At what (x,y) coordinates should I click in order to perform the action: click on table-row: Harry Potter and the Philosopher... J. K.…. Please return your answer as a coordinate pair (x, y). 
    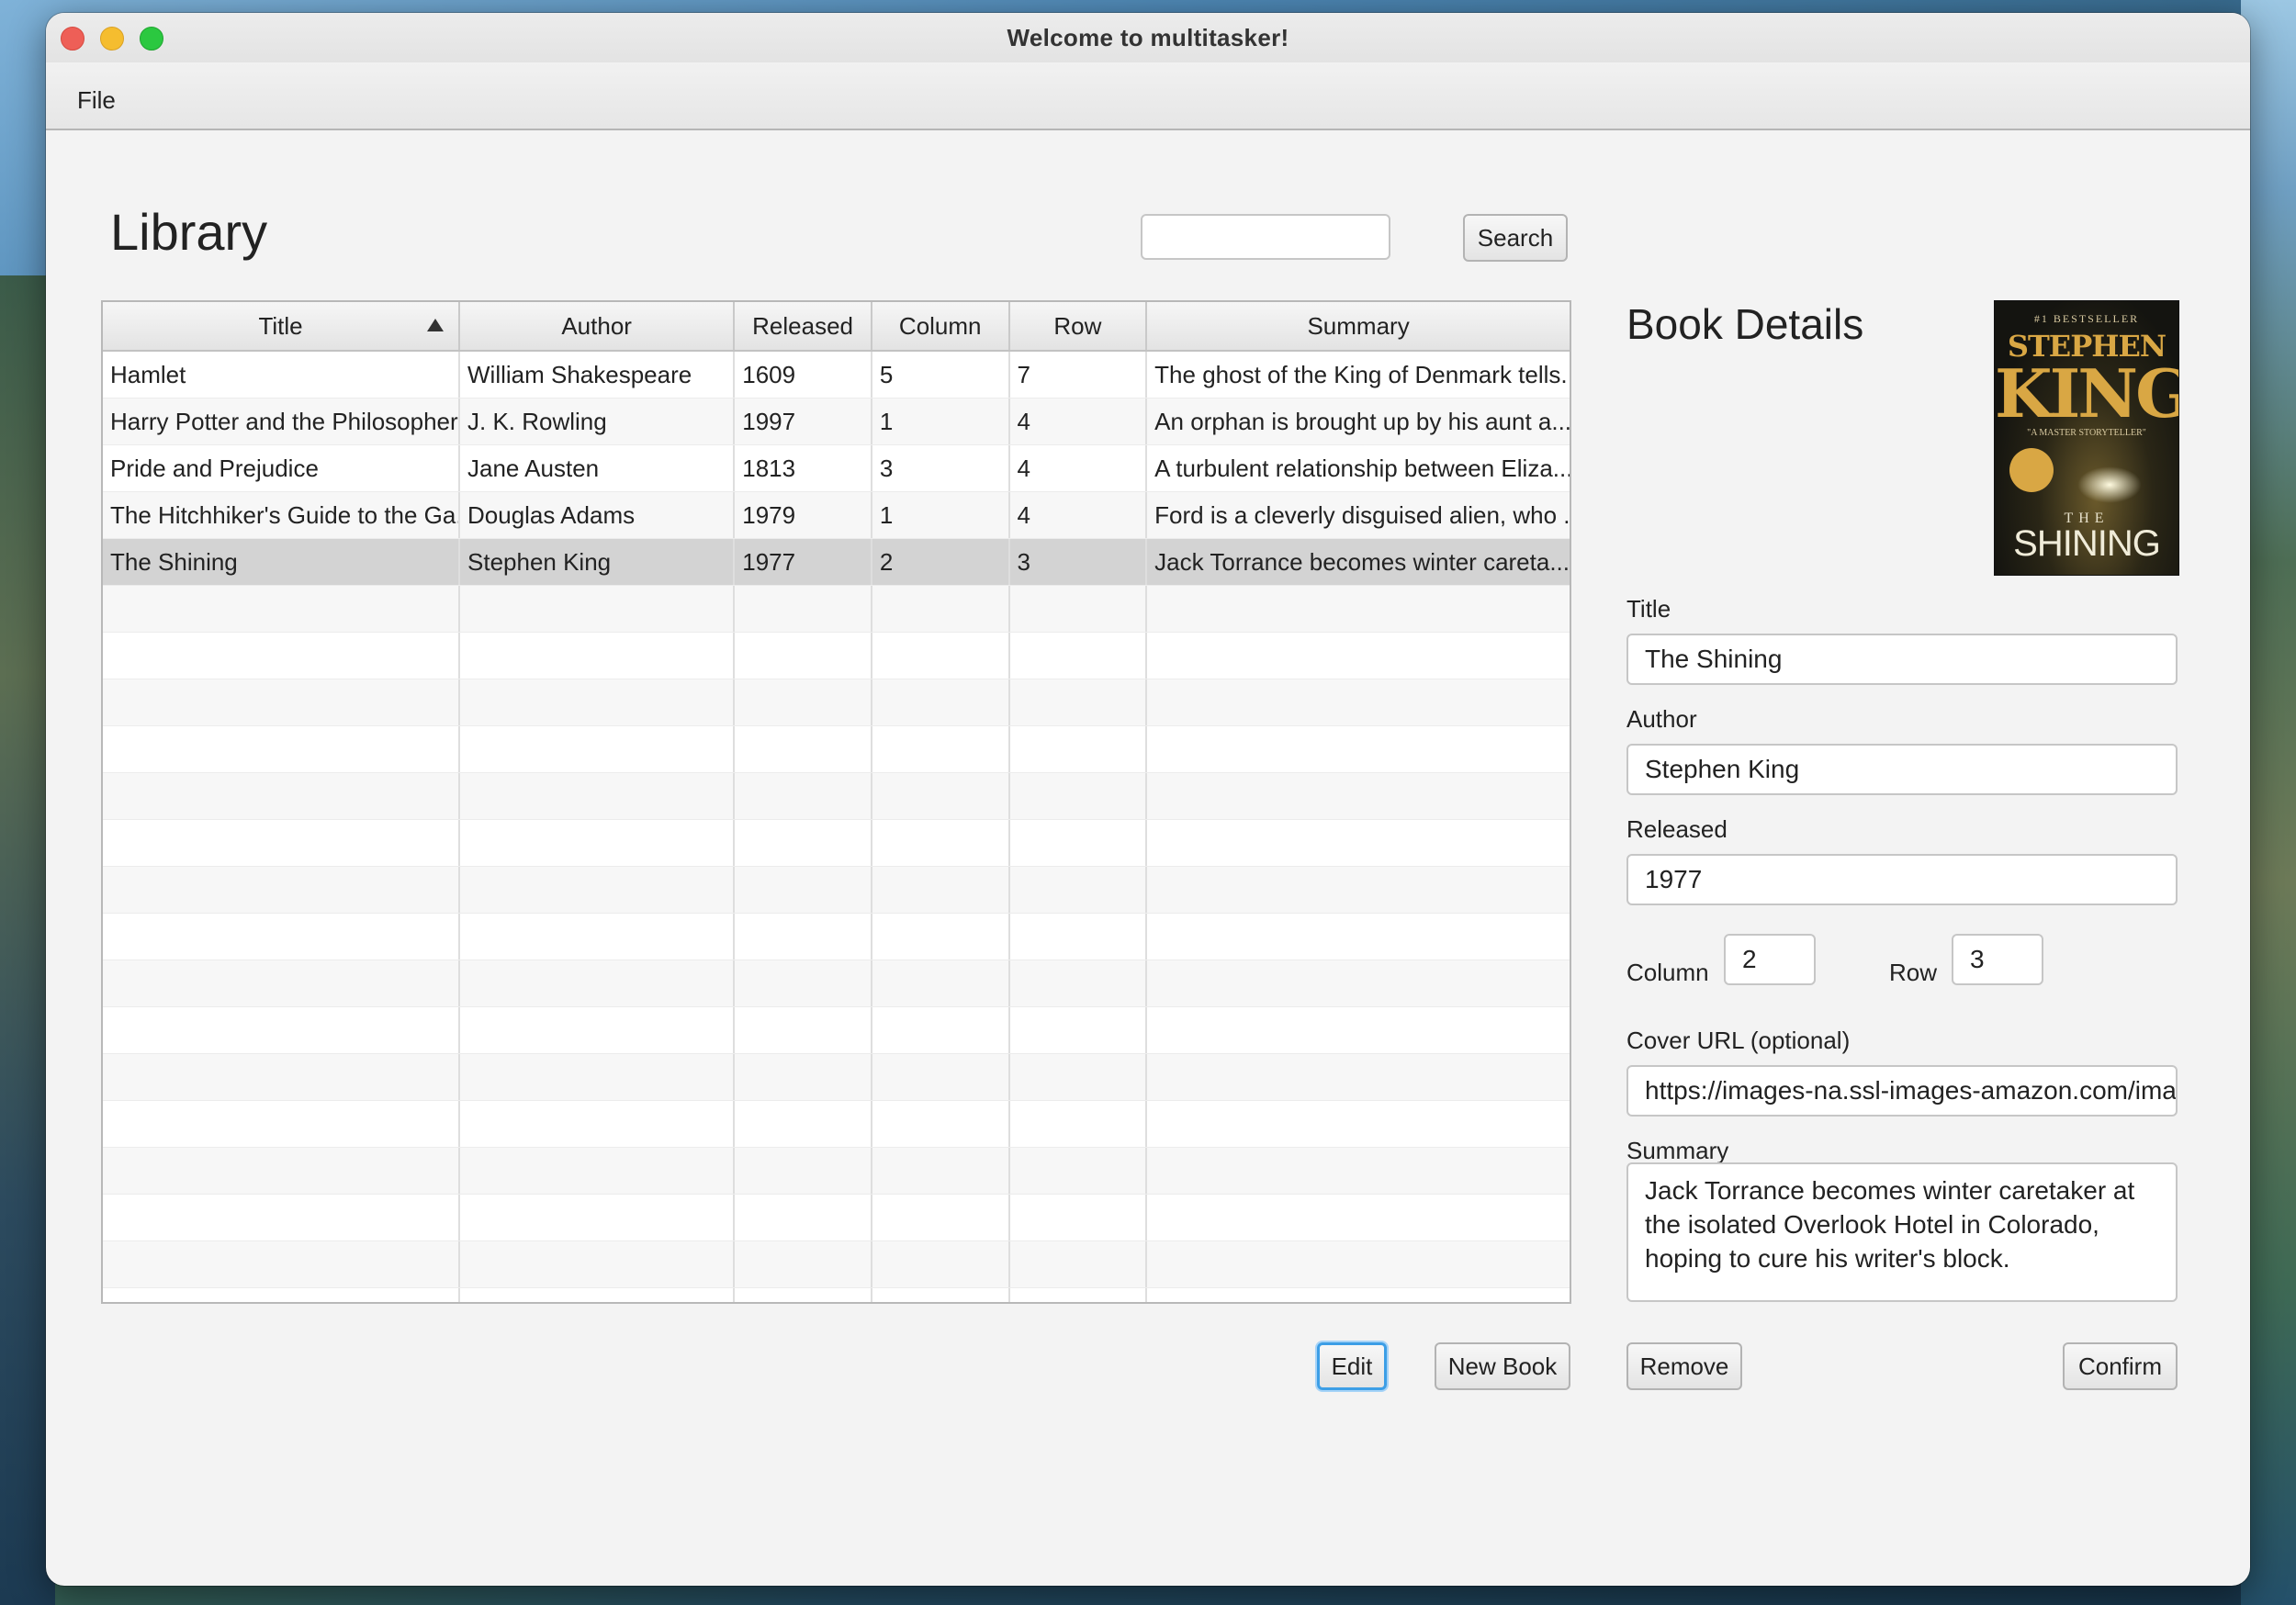
    Looking at the image, I should click on (836, 421).